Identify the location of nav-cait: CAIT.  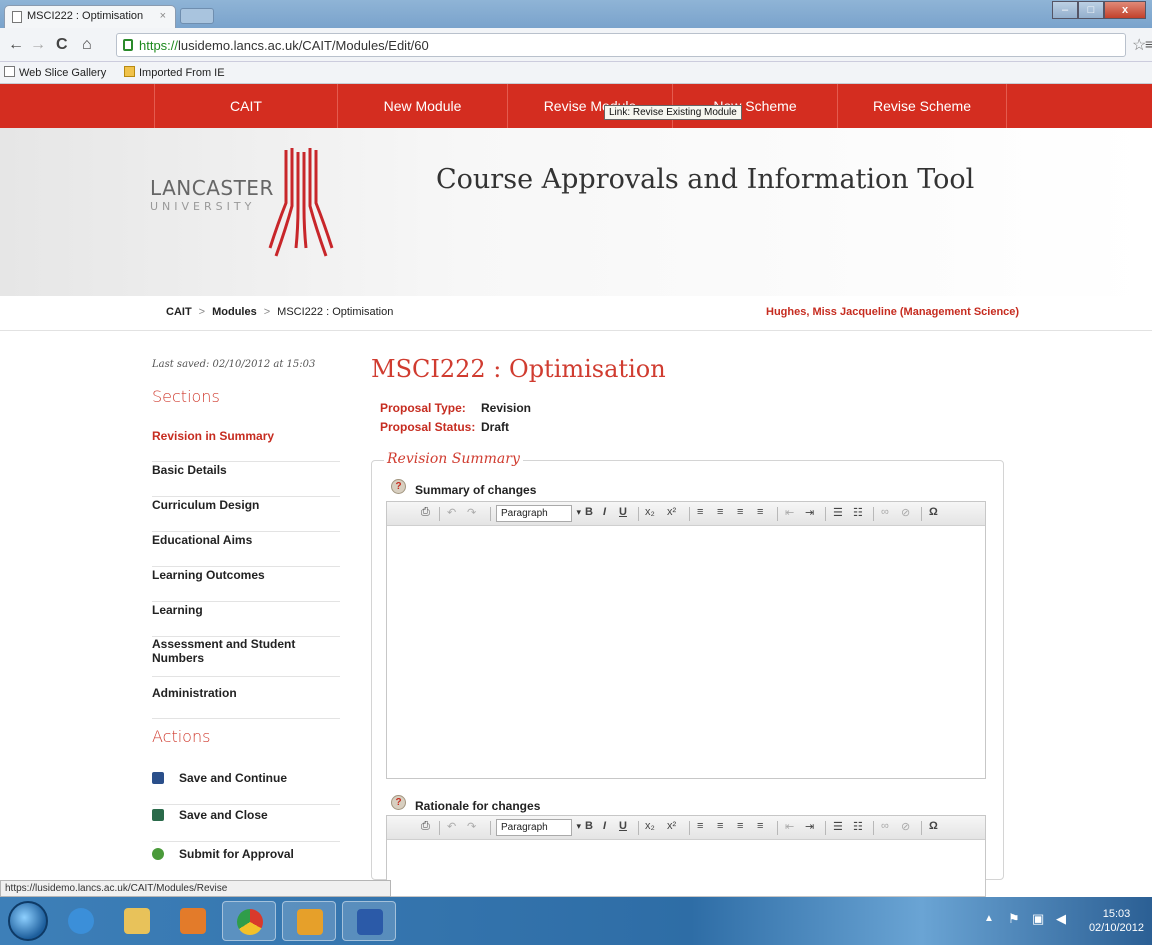
(245, 106).